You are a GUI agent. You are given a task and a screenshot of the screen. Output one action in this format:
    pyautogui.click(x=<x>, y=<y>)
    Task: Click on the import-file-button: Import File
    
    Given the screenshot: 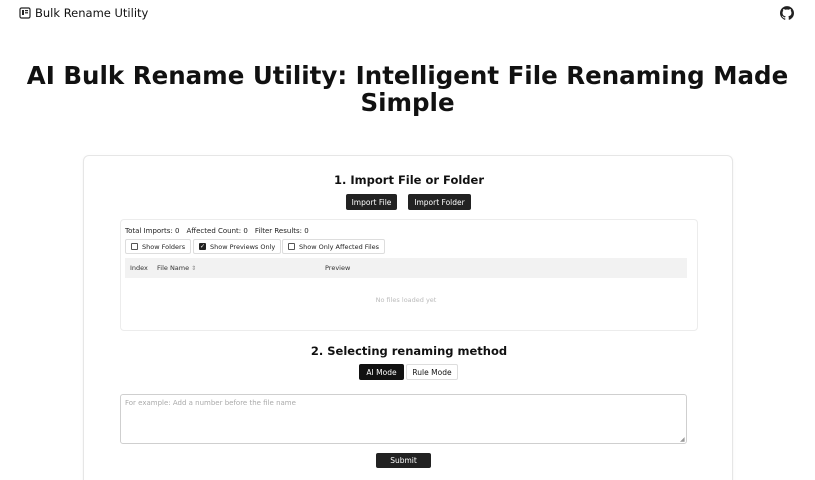 What is the action you would take?
    pyautogui.click(x=371, y=202)
    